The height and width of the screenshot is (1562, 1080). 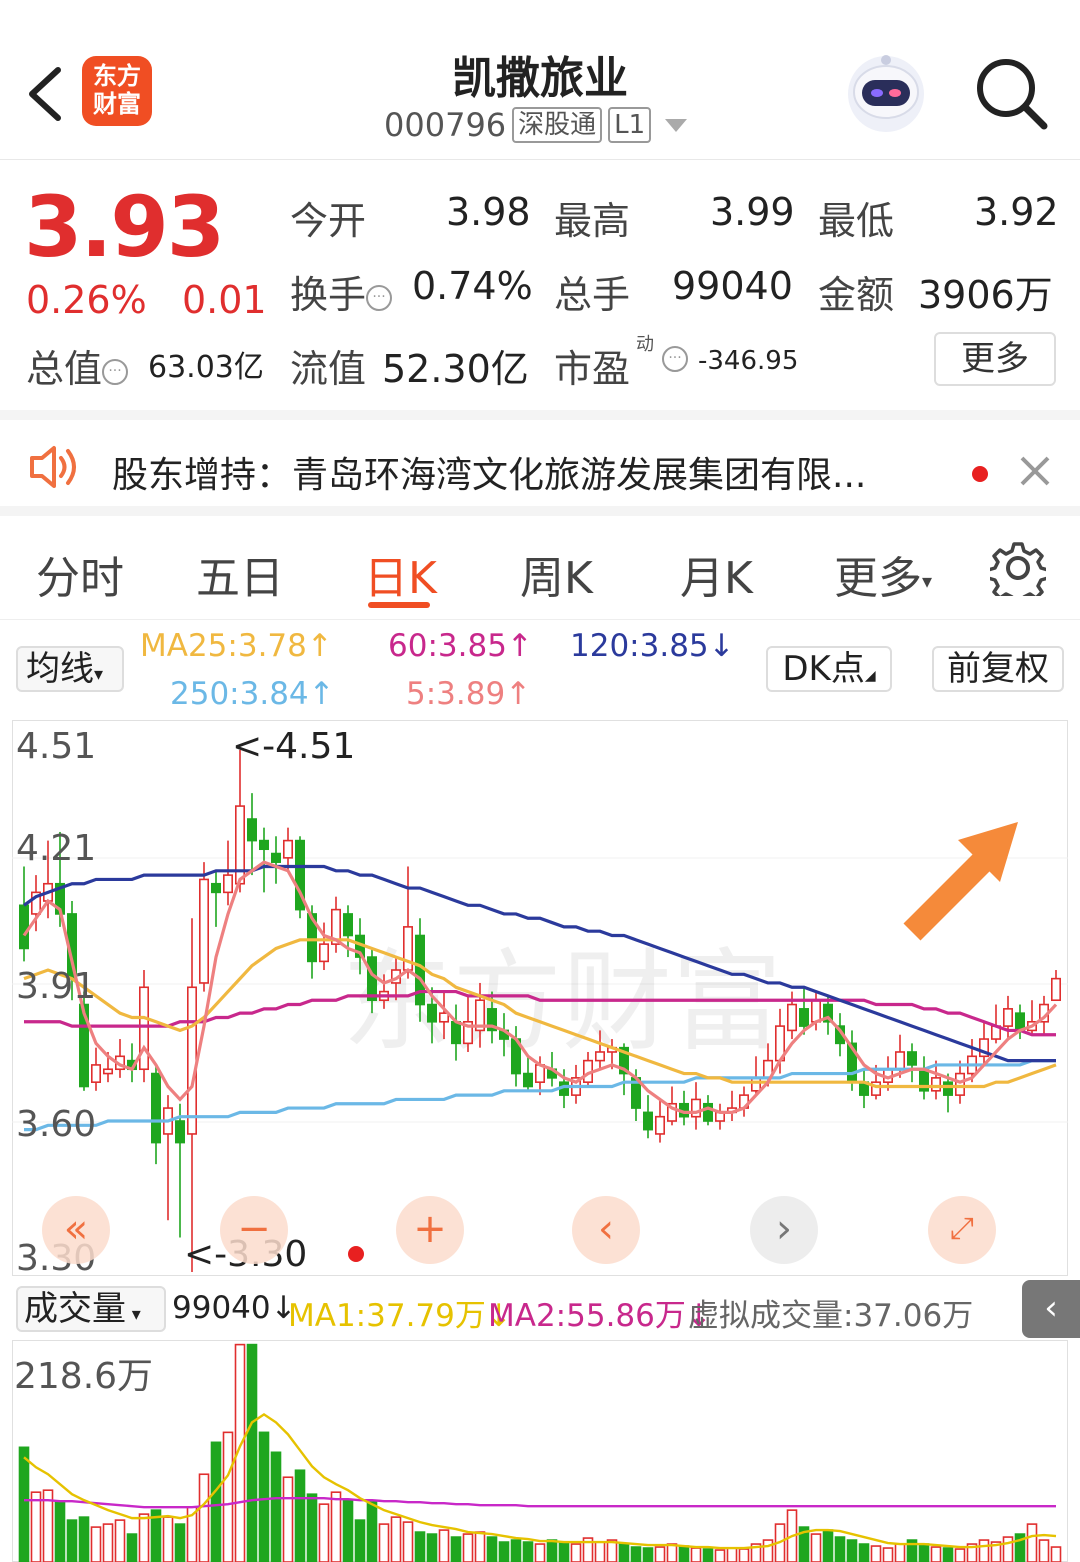 I want to click on tab-daily-k: 日K, so click(x=400, y=574).